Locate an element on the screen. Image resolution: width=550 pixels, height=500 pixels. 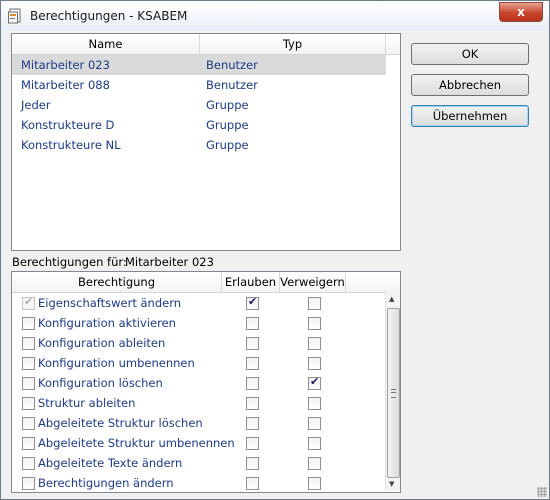
principal-name: Mitarbeiter 023 is located at coordinates (65, 65).